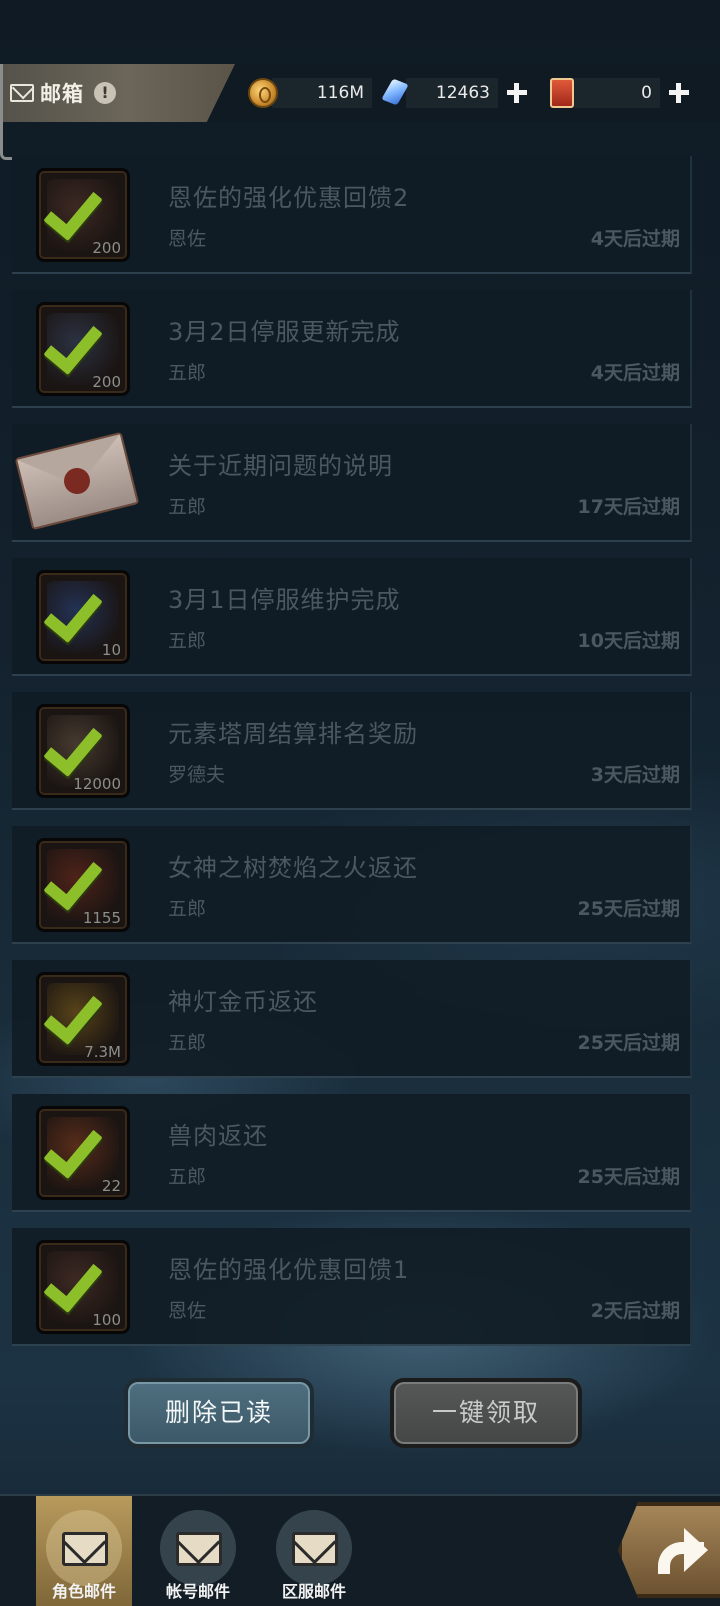  I want to click on gem-amount: 12463, so click(452, 93).